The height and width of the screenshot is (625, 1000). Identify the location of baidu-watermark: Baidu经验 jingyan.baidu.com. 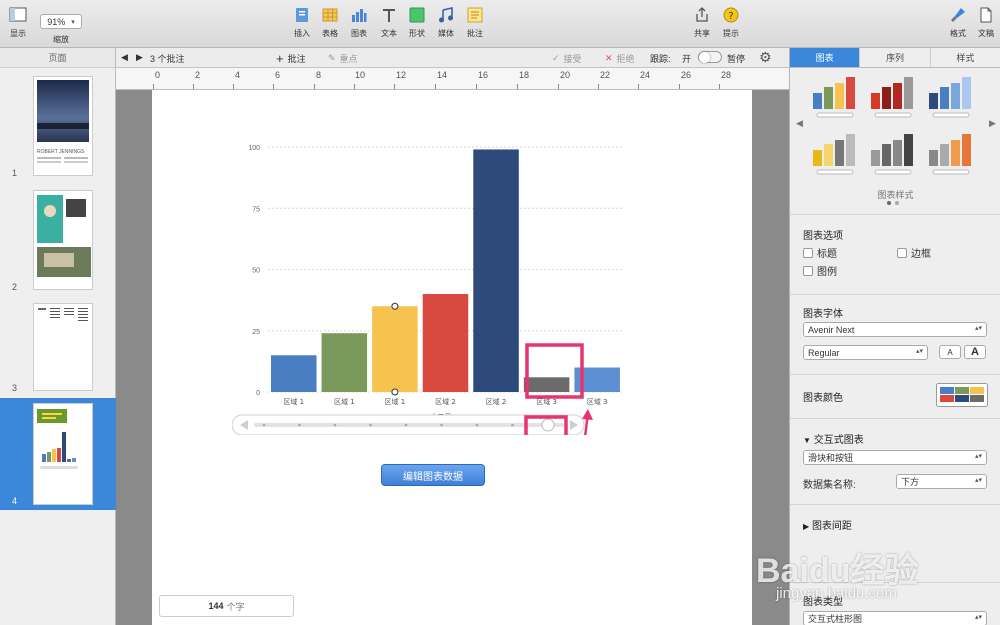
(856, 570).